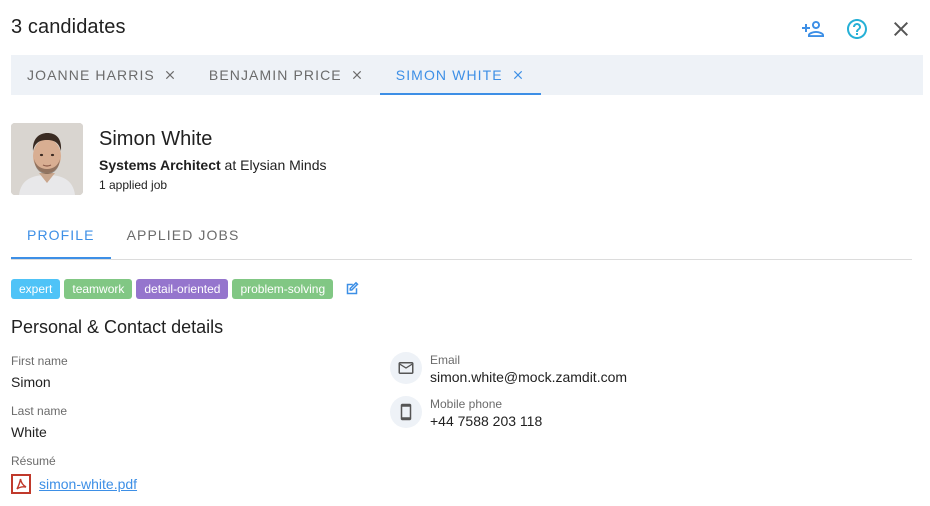  I want to click on close-panel-button, so click(901, 29).